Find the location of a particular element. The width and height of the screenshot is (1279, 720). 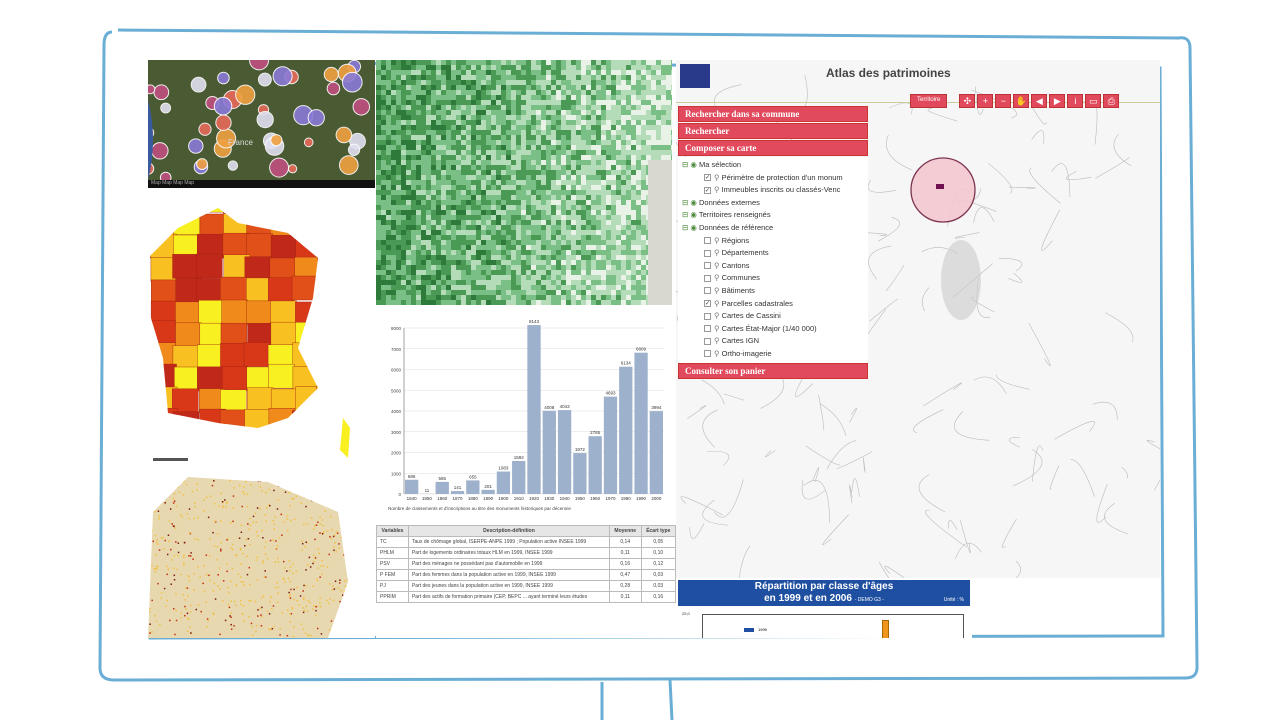

territory-dropdown: Territoire is located at coordinates (929, 101).